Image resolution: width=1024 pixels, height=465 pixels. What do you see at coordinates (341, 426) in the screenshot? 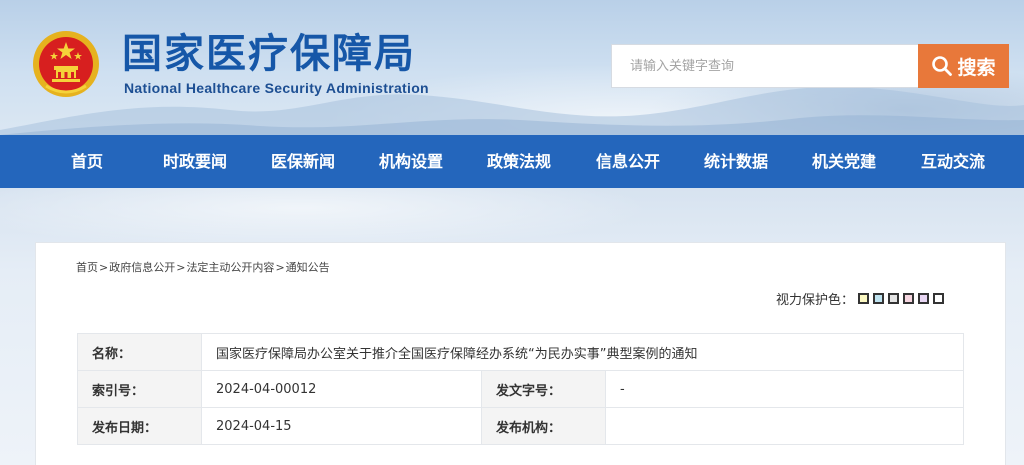
I see `publish-date-value: 2024-04-15` at bounding box center [341, 426].